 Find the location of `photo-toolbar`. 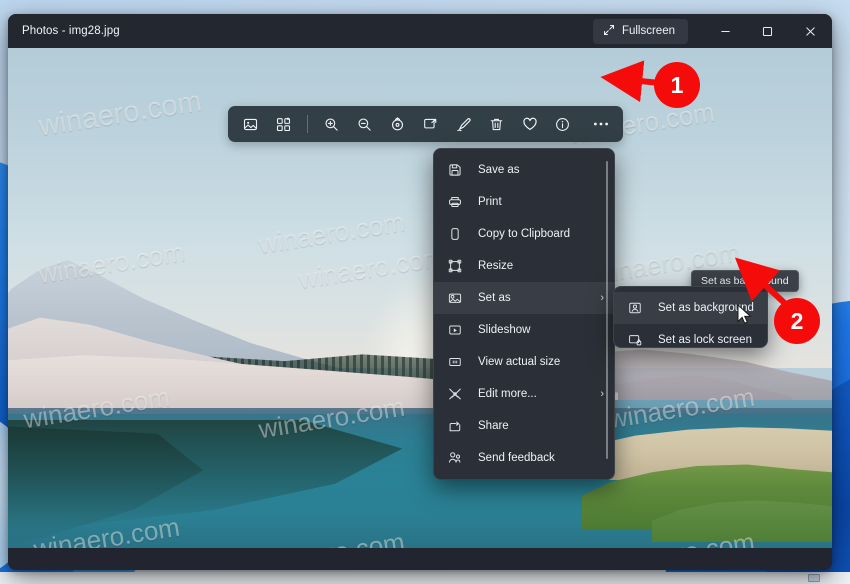

photo-toolbar is located at coordinates (425, 124).